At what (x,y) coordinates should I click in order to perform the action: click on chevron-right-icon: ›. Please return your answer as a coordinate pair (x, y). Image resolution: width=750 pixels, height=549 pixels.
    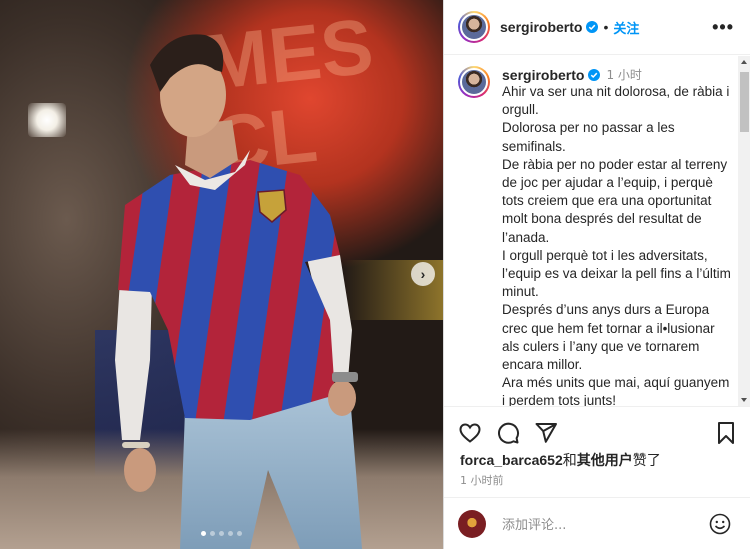
    Looking at the image, I should click on (423, 274).